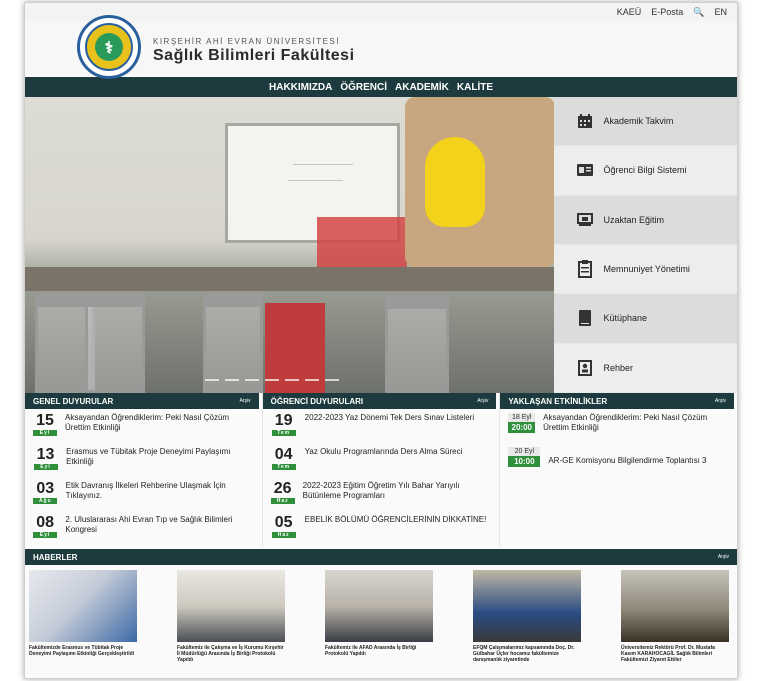  Describe the element at coordinates (55, 557) in the screenshot. I see `section-title: HABERLER` at that location.